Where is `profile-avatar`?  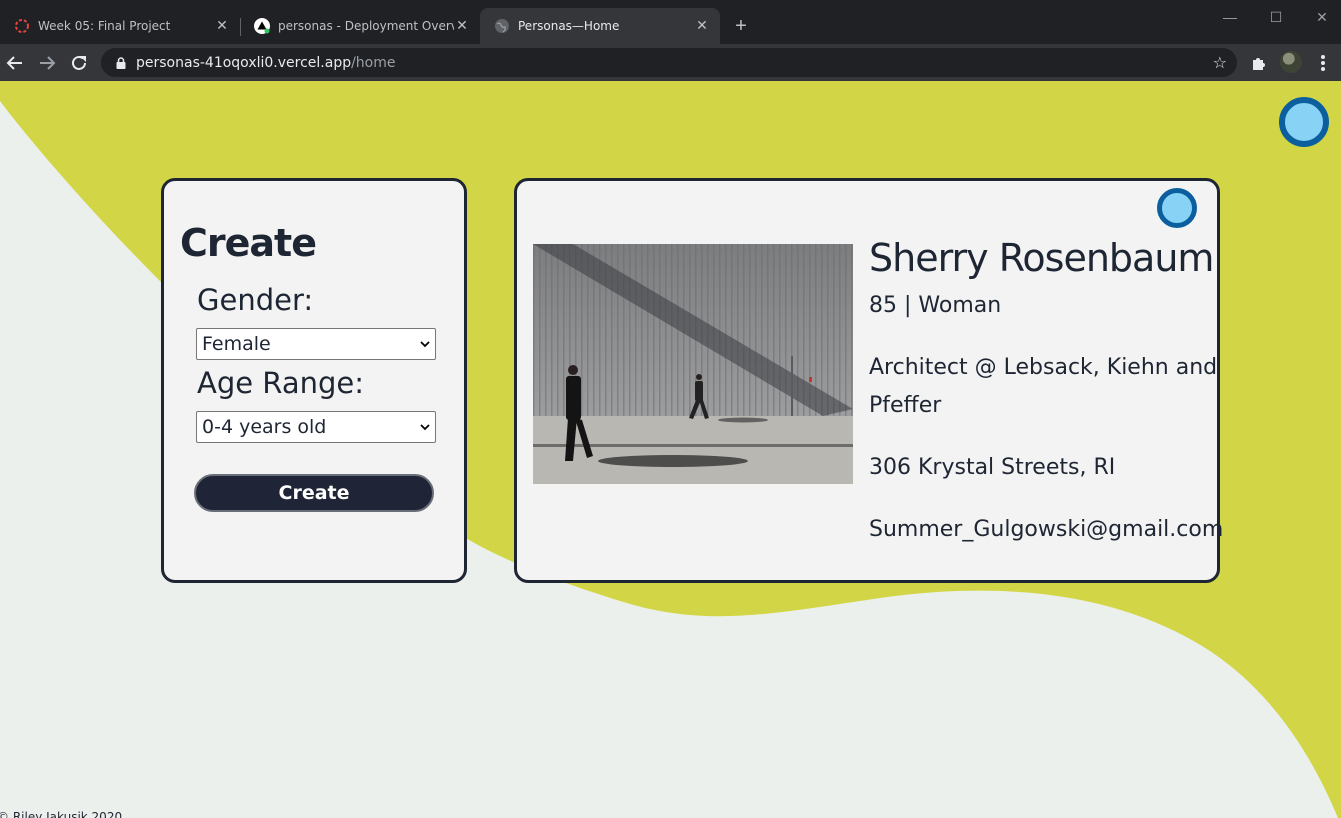 profile-avatar is located at coordinates (1291, 62).